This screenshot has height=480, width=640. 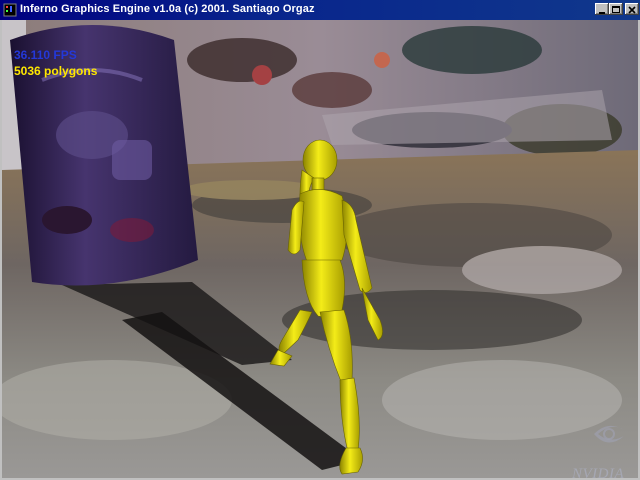 I want to click on maximize-button, so click(x=616, y=9).